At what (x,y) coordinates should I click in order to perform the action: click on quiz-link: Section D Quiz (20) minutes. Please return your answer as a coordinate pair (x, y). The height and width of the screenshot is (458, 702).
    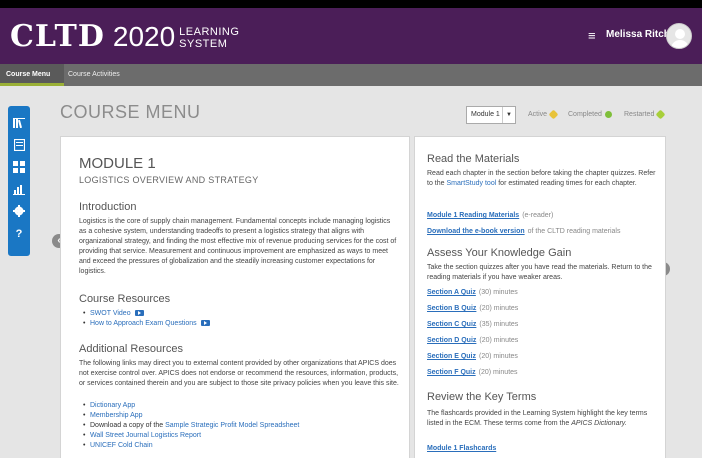
    Looking at the image, I should click on (472, 340).